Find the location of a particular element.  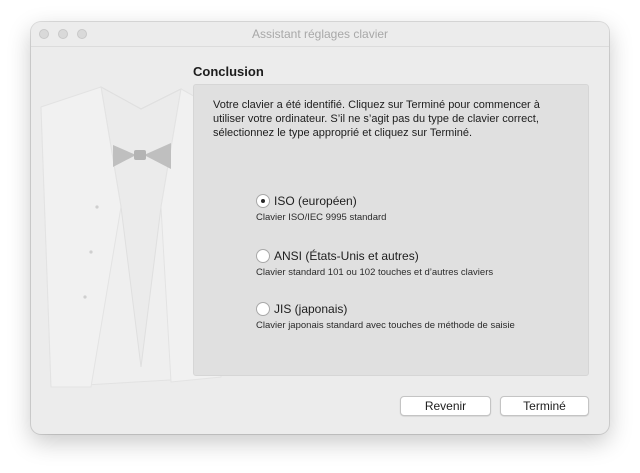

back-button: Revenir is located at coordinates (445, 406).